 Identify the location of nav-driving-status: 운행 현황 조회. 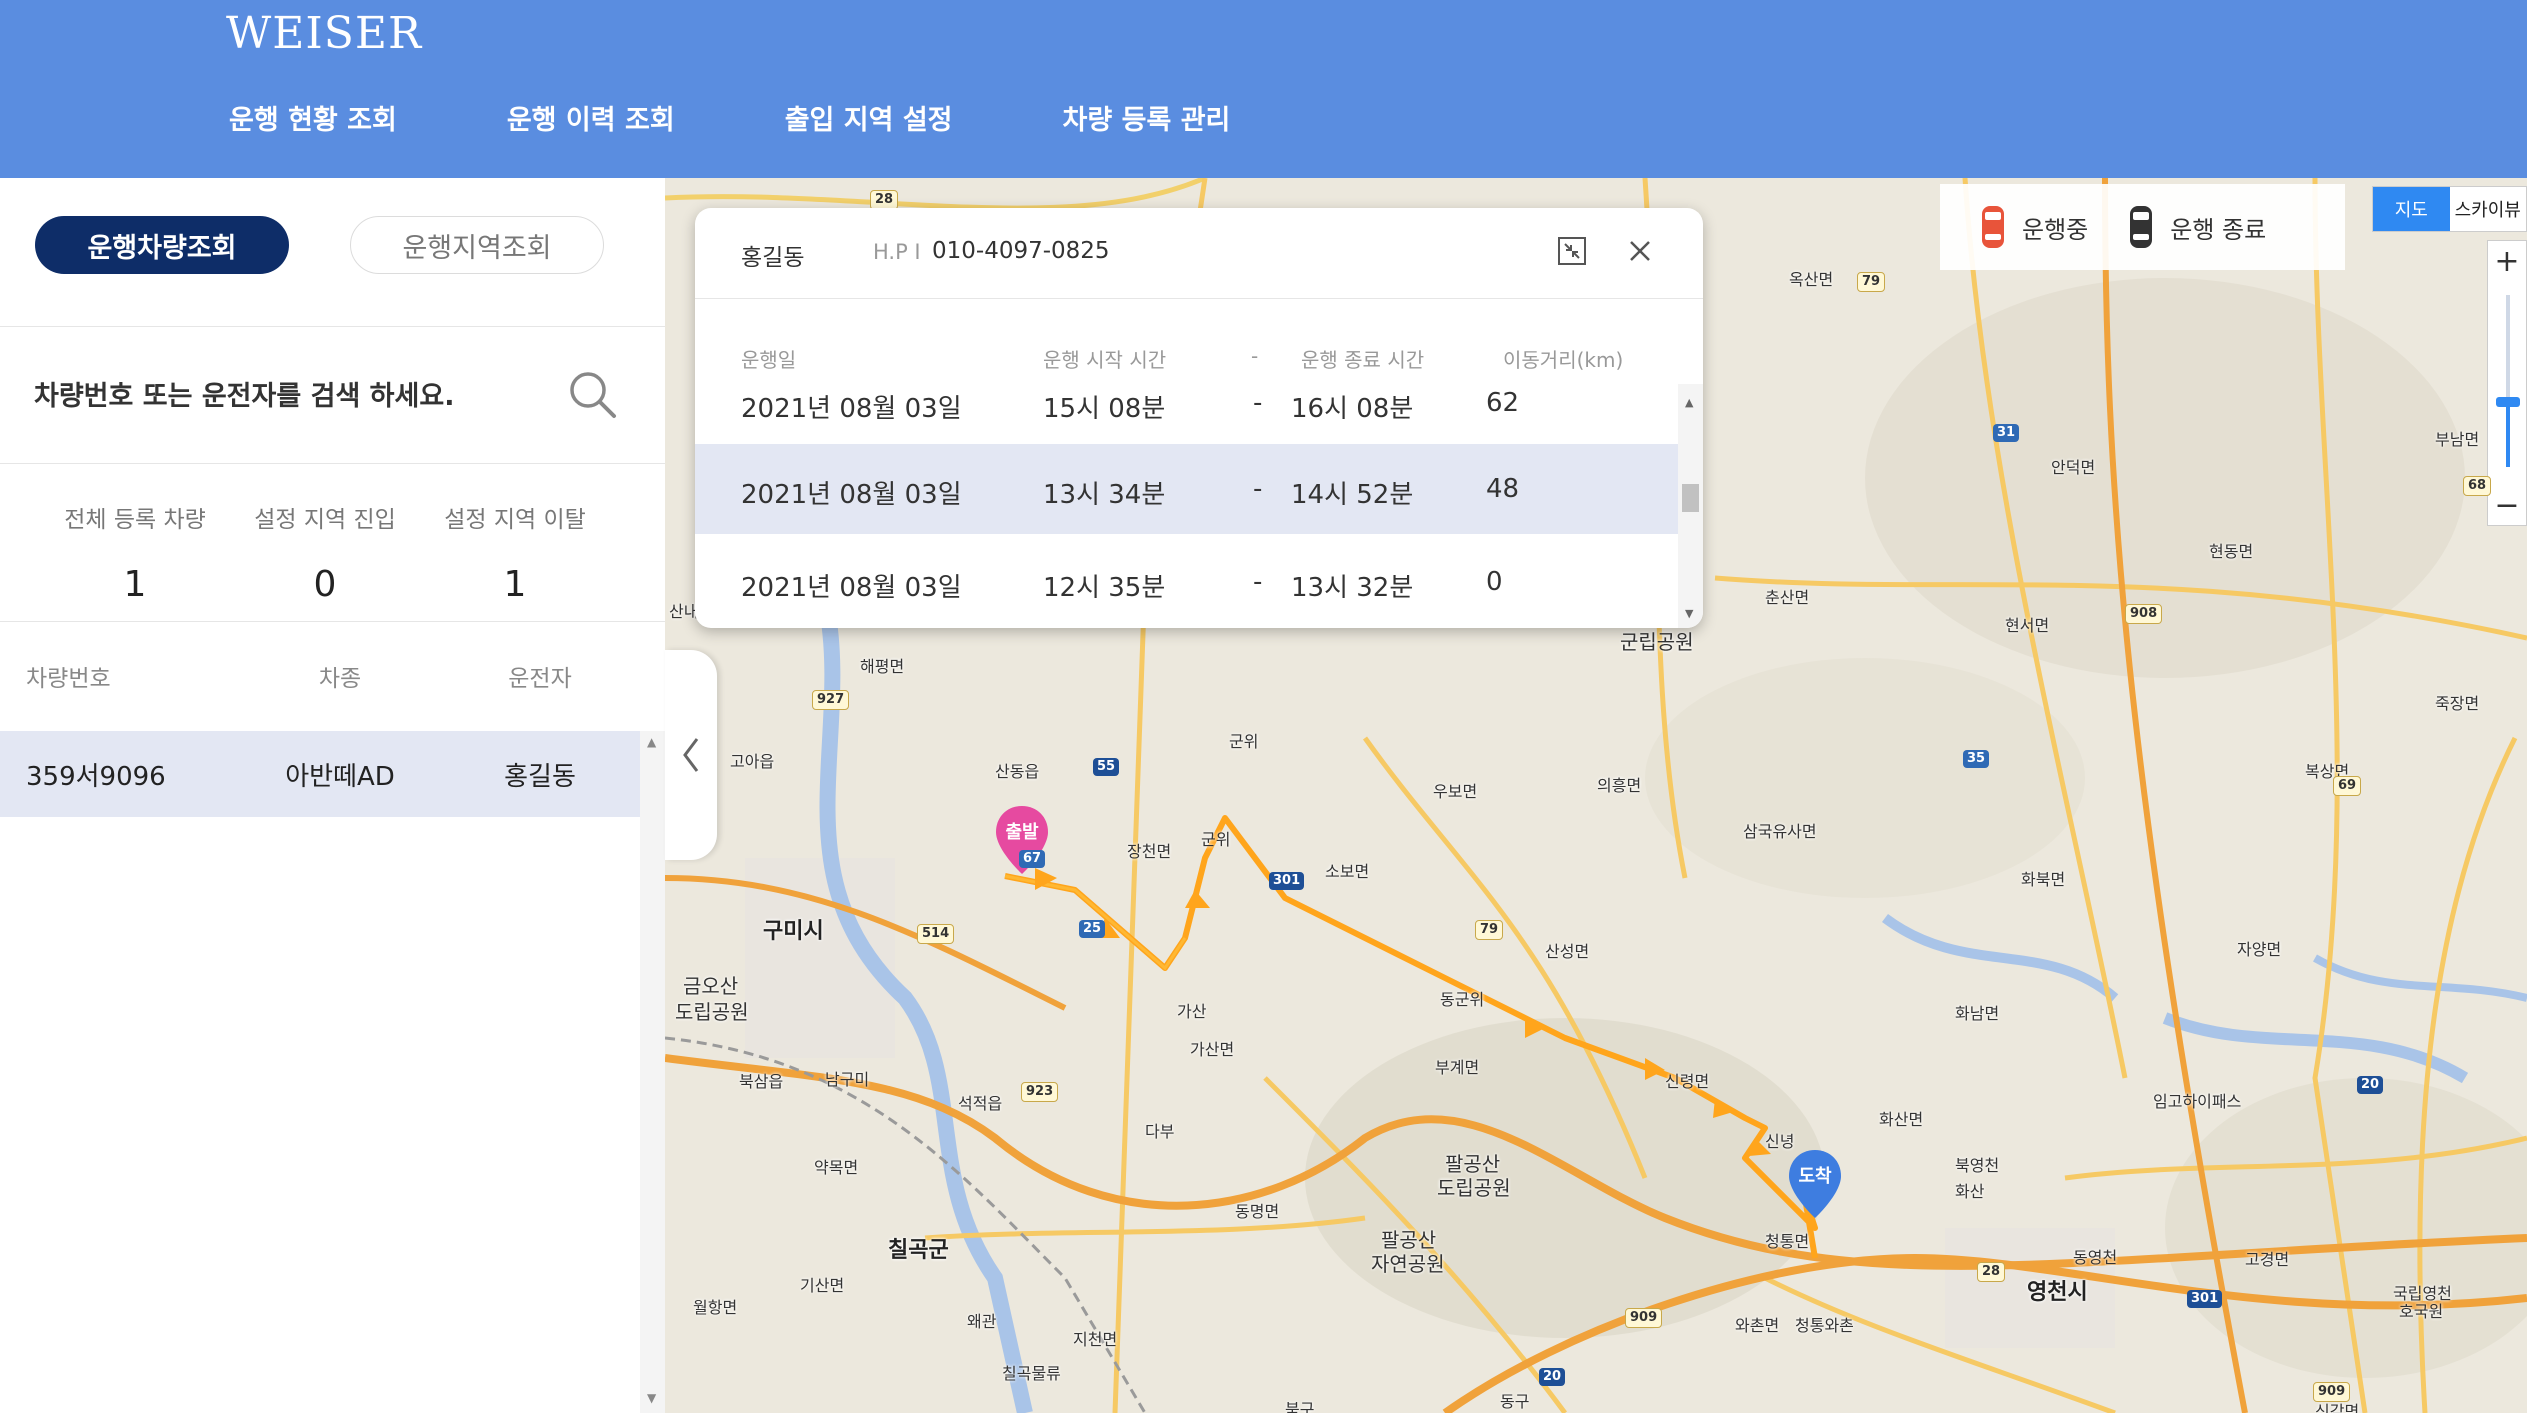
(313, 117).